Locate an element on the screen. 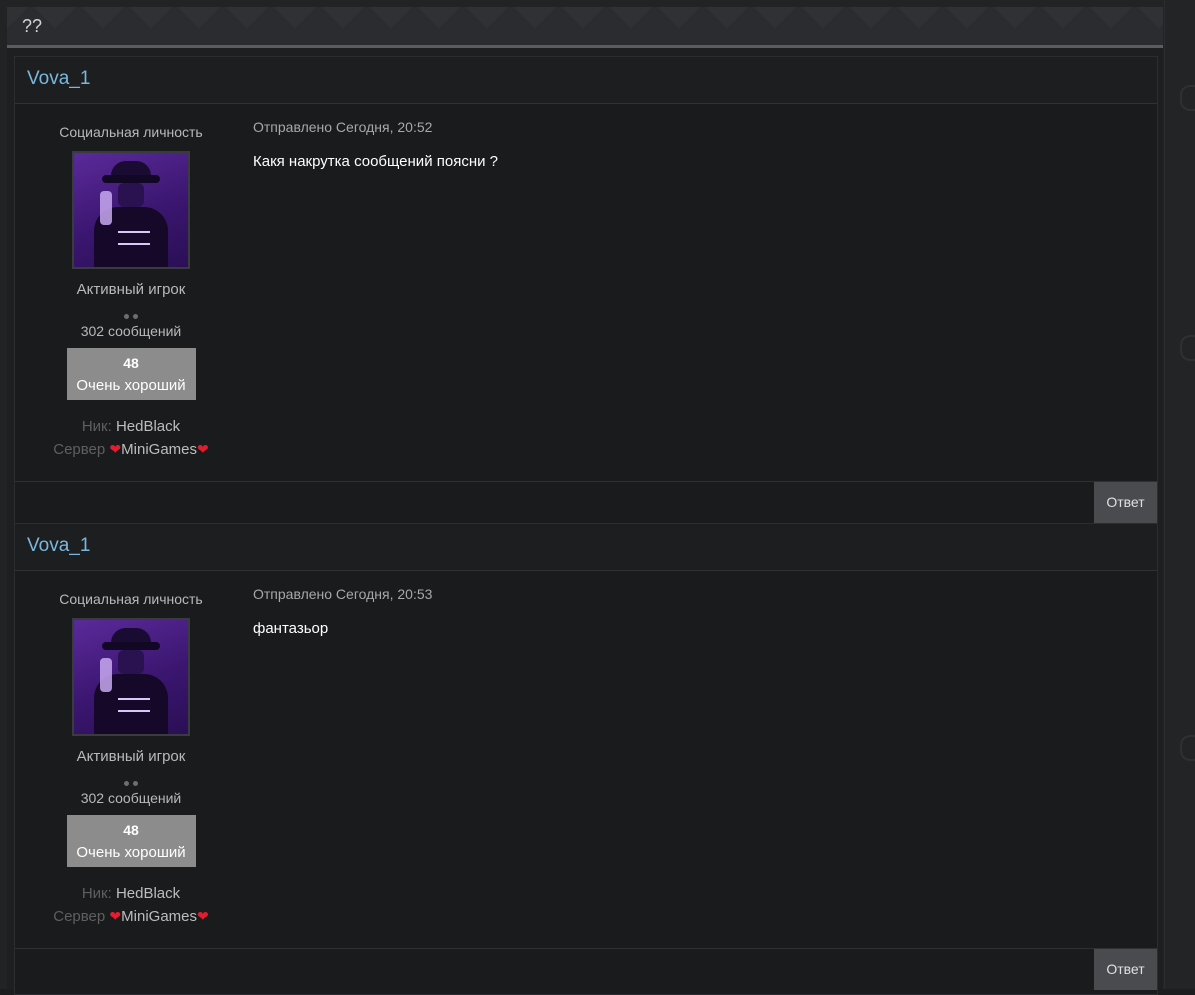  post-date: Отправлено Сегодня, 20:53 is located at coordinates (343, 594).